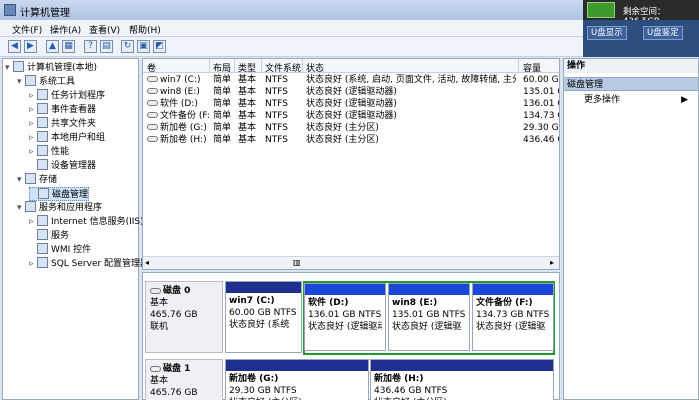  Describe the element at coordinates (429, 317) in the screenshot. I see `partition-block: win8 (E:) 135.01 GB NTFS 状态良好 (逻辑驱` at that location.